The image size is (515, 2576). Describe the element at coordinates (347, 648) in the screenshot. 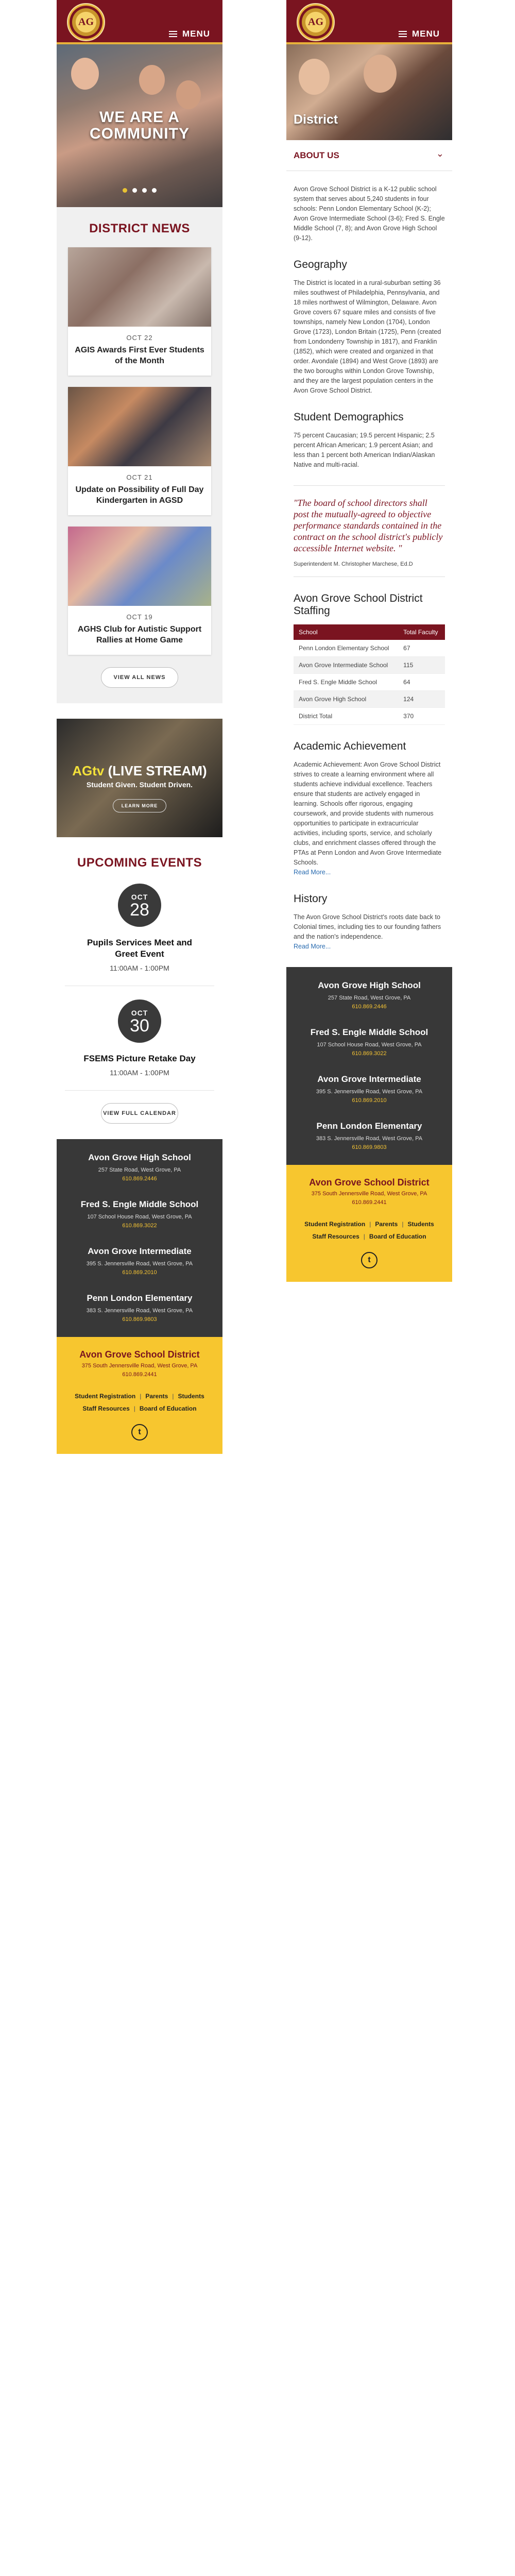

I see `table-cell: Penn London Elementary School` at that location.